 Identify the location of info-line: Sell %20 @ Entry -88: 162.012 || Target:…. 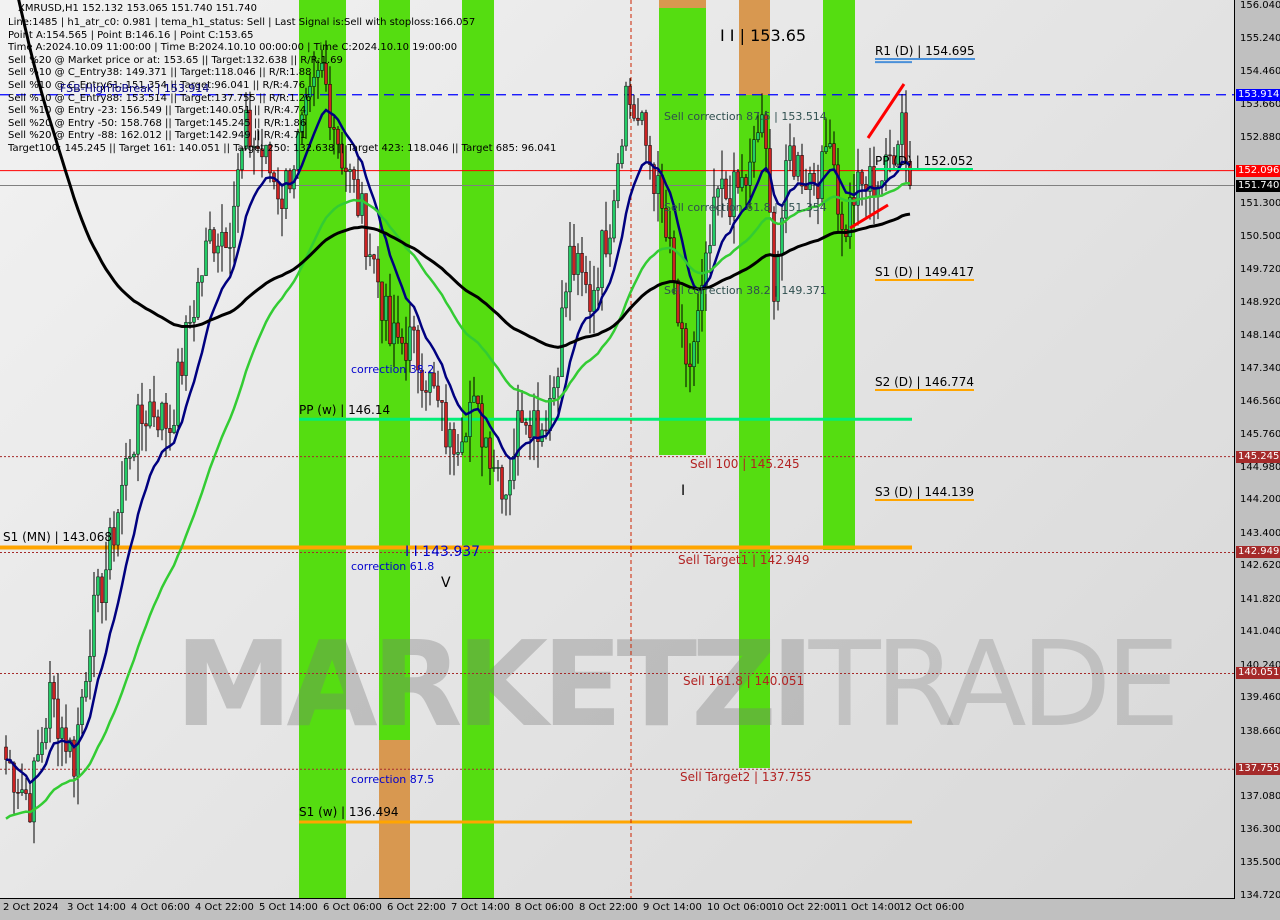
(157, 136).